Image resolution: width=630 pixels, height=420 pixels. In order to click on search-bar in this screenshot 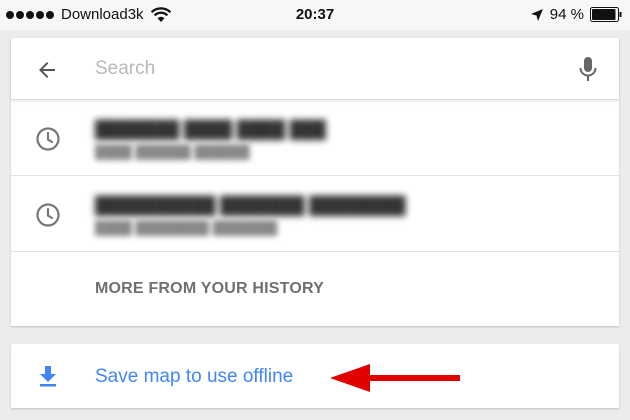, I will do `click(315, 69)`.